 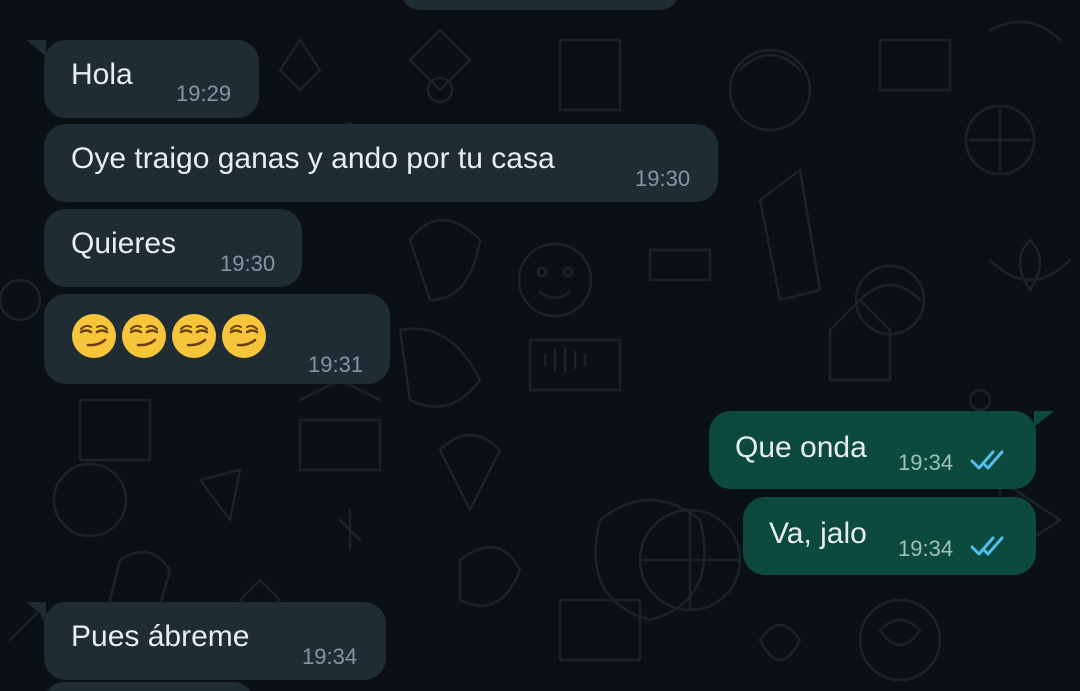 What do you see at coordinates (872, 450) in the screenshot?
I see `message-bubble-outgoing: Que onda 19:34` at bounding box center [872, 450].